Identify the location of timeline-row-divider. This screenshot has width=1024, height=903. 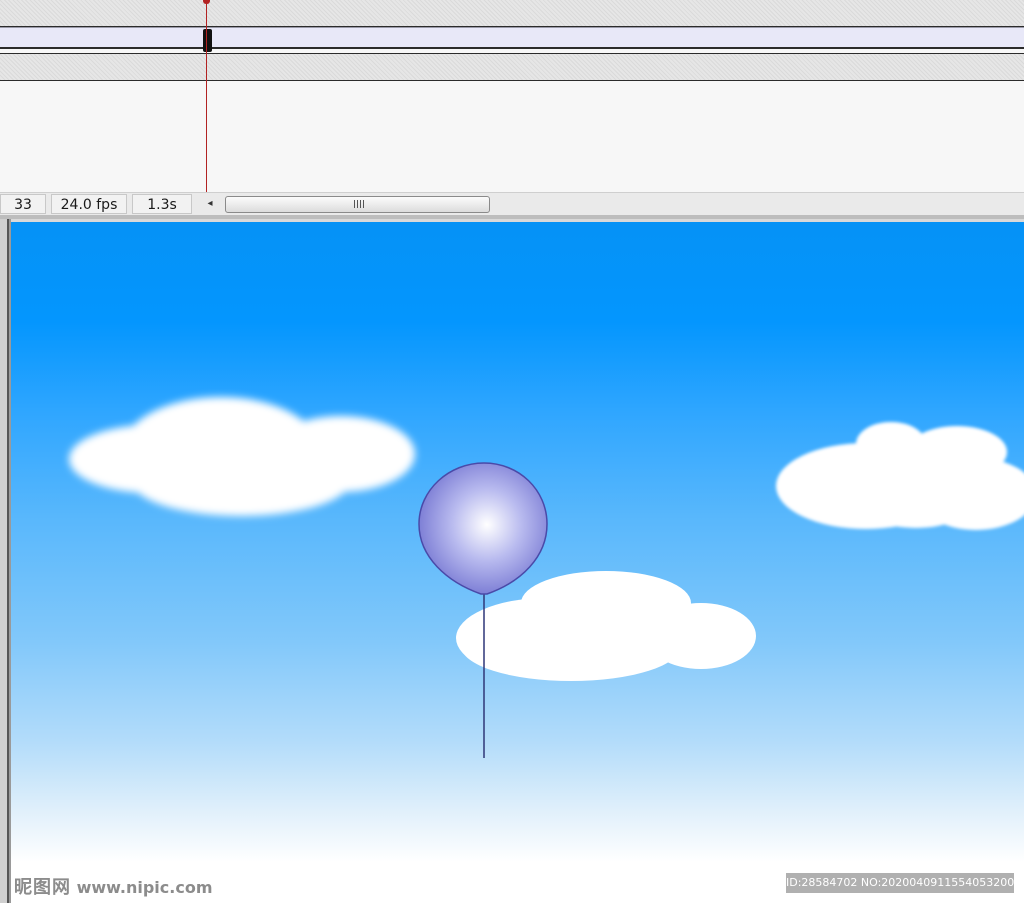
(512, 48).